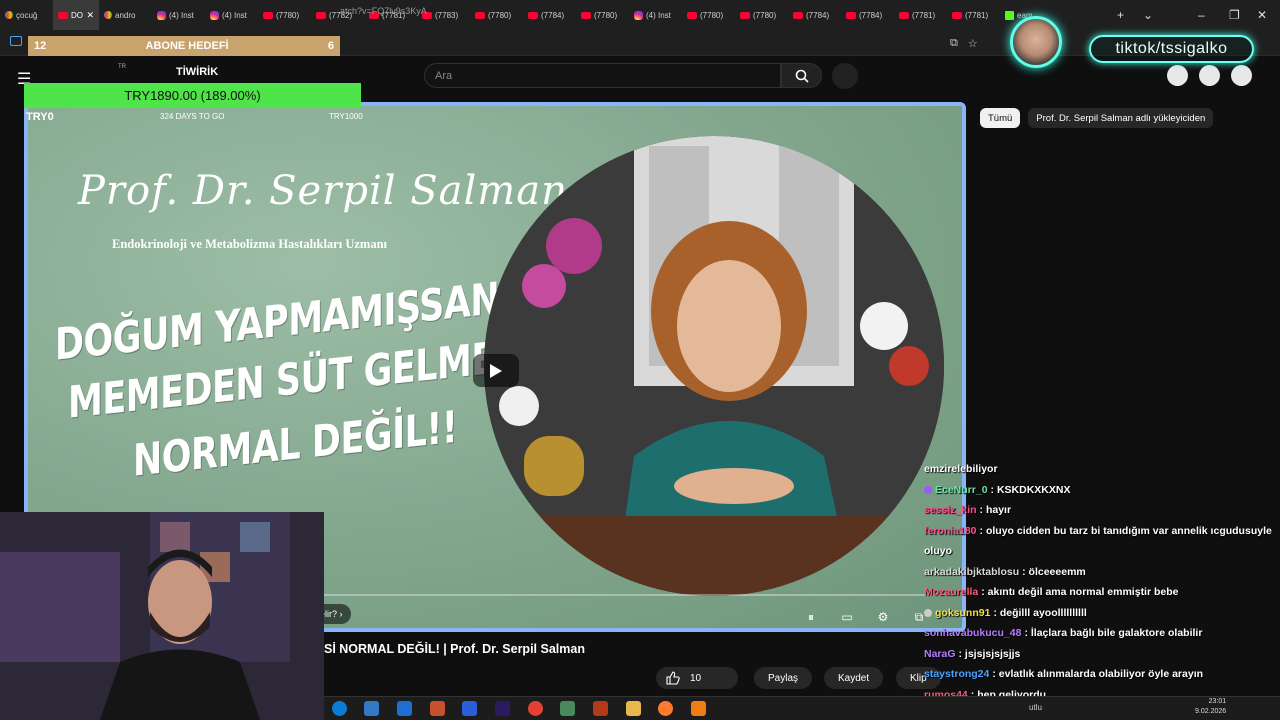  Describe the element at coordinates (673, 678) in the screenshot. I see `thumbs-up-icon` at that location.